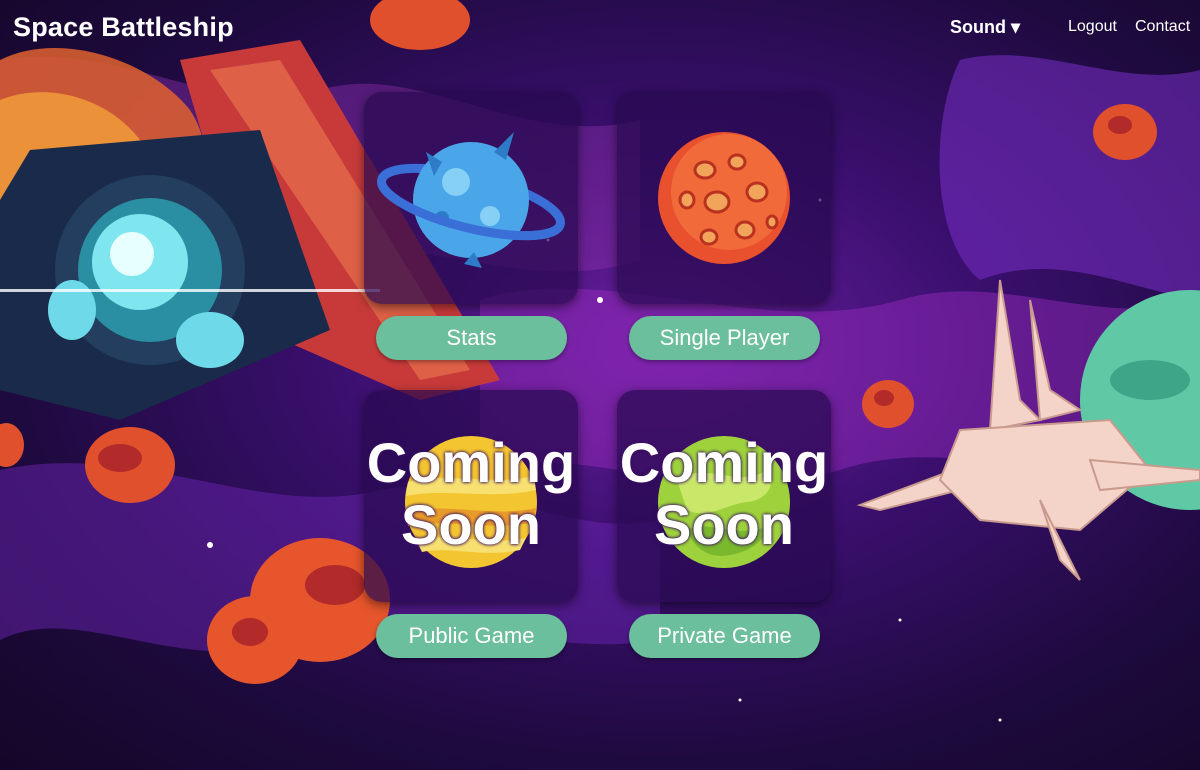 The image size is (1200, 770). What do you see at coordinates (724, 636) in the screenshot?
I see `private-game-button: Private Game` at bounding box center [724, 636].